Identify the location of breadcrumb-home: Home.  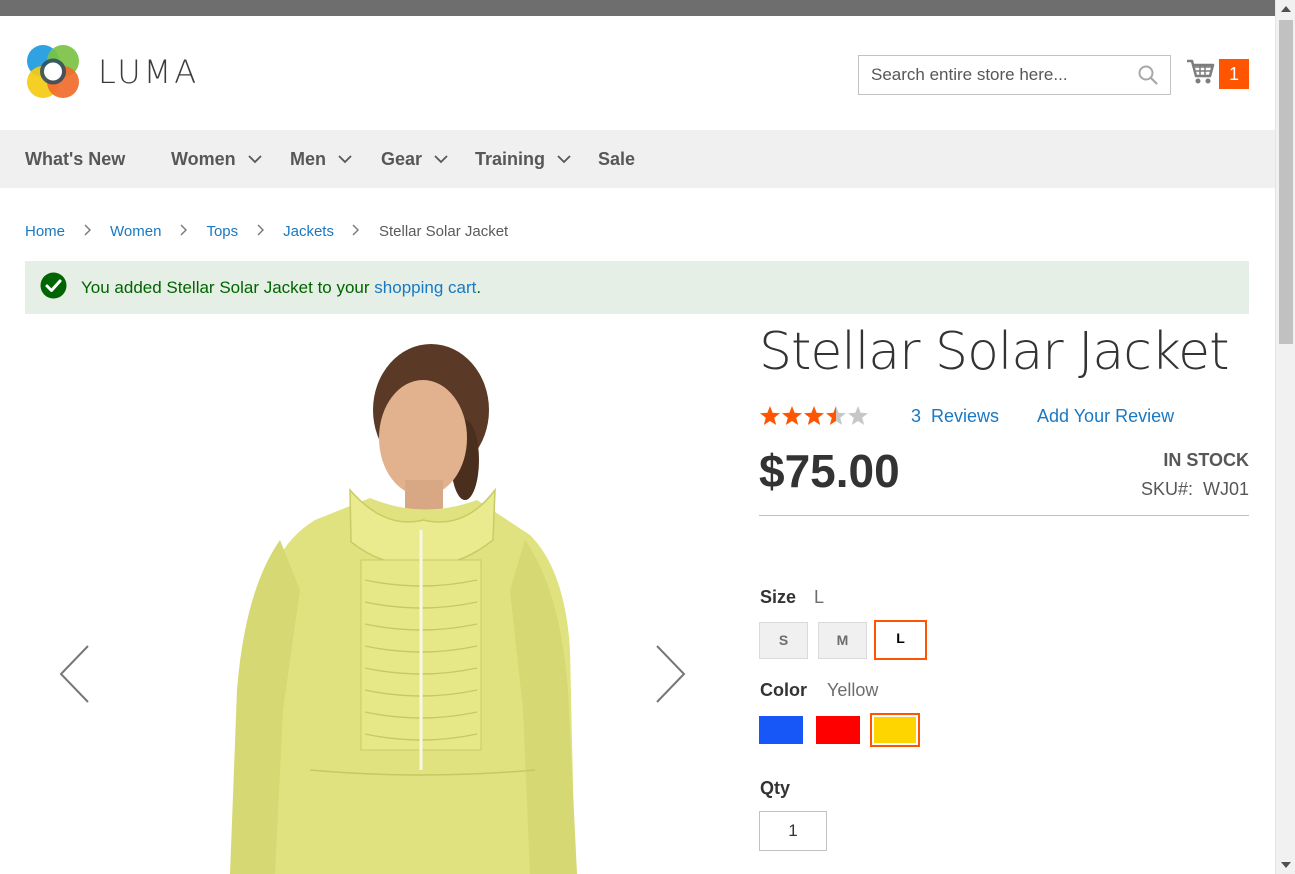
(45, 231).